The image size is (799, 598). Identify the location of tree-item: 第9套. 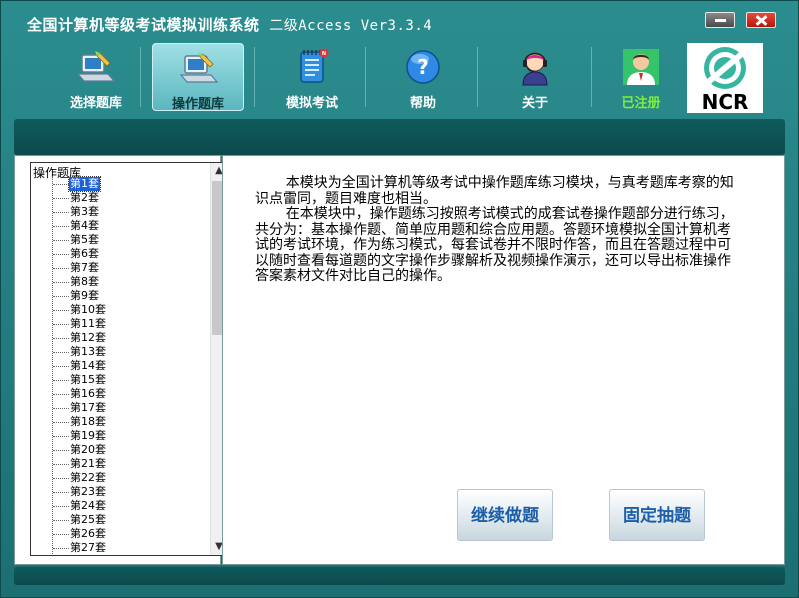
(121, 296).